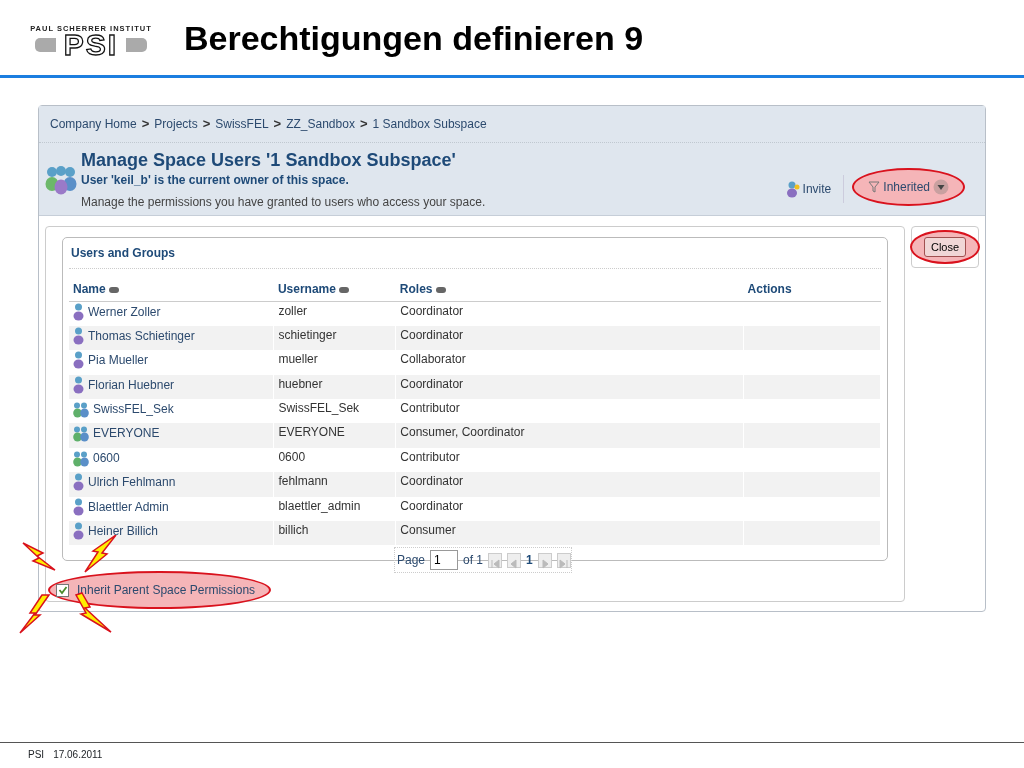 The width and height of the screenshot is (1024, 768). Describe the element at coordinates (126, 434) in the screenshot. I see `name-text: EVERYONE` at that location.